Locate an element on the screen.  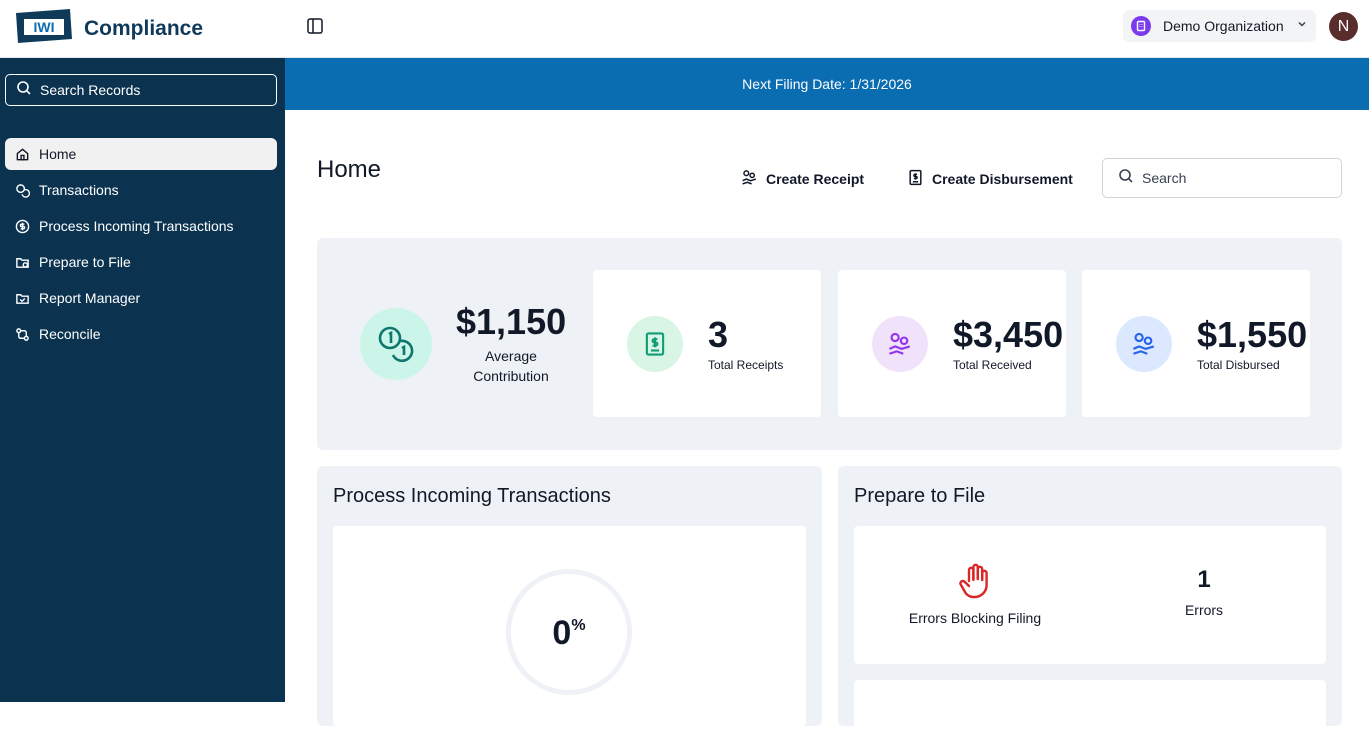
filing-date-banner: Next Filing Date: 1/31/2026 is located at coordinates (827, 84).